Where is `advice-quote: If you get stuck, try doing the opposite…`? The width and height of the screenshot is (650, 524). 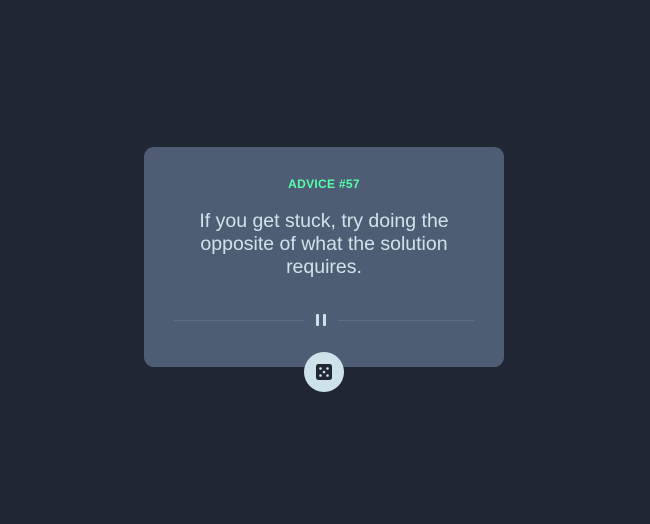 advice-quote: If you get stuck, try doing the opposite… is located at coordinates (324, 244).